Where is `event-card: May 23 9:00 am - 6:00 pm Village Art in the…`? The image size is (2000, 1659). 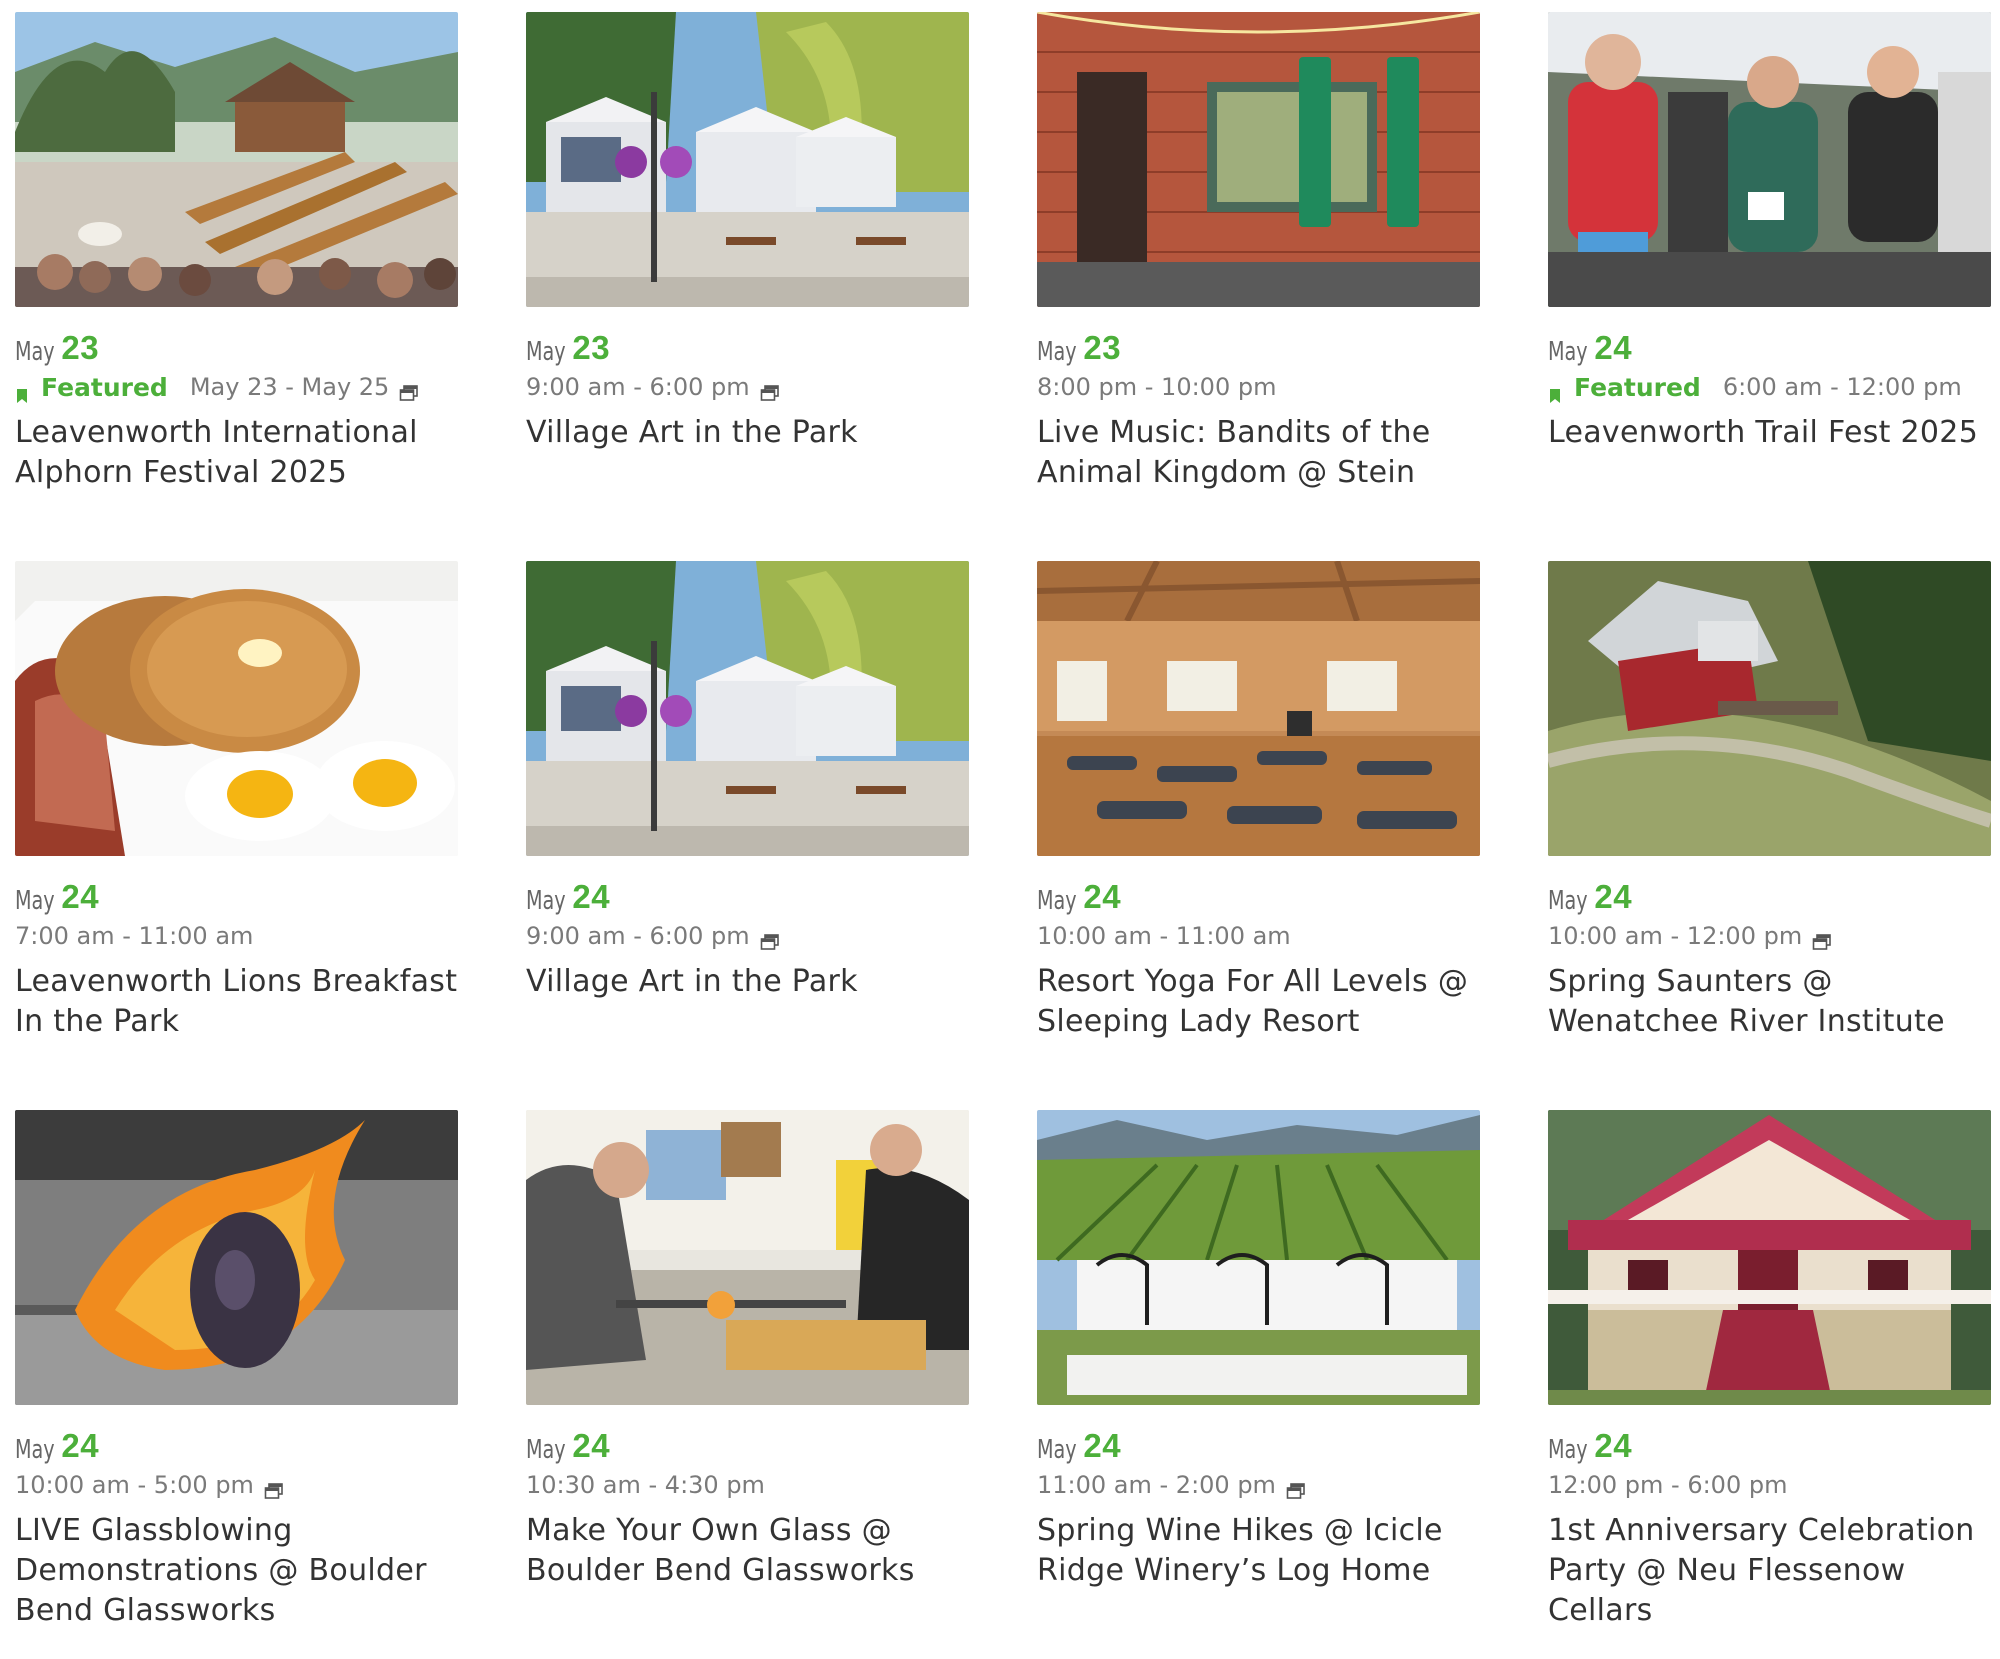 event-card: May 23 9:00 am - 6:00 pm Village Art in the… is located at coordinates (747, 286).